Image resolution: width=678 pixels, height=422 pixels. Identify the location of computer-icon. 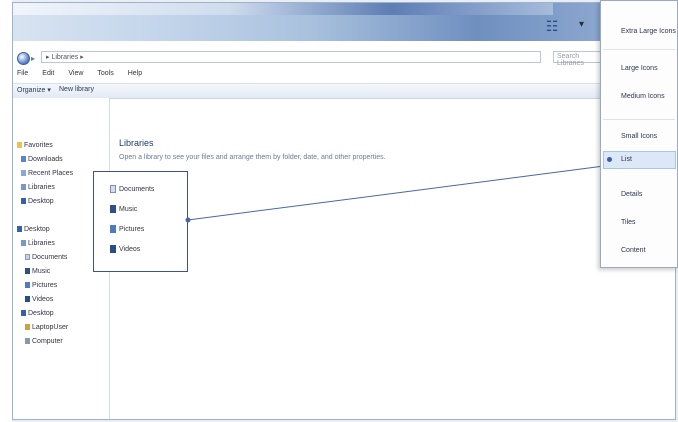
(27, 341).